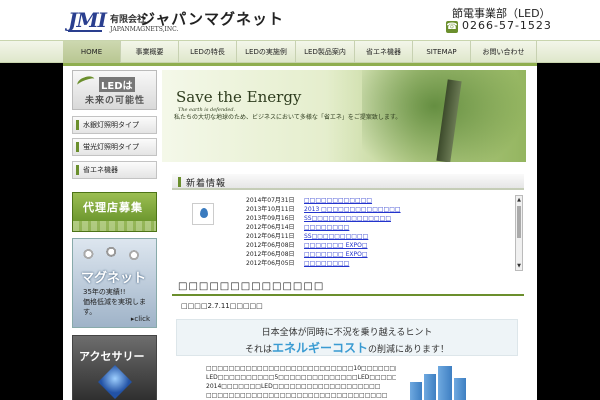 Image resolution: width=600 pixels, height=400 pixels. I want to click on magnet-subtitle-1: 35年の実績!!, so click(104, 292).